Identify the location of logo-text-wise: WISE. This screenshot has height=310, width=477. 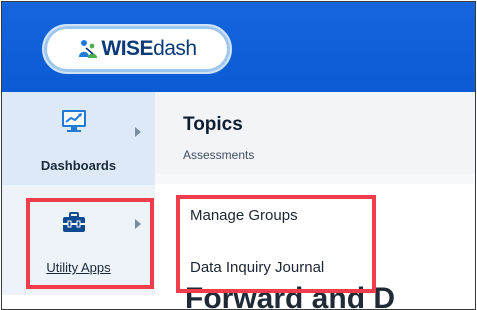
(127, 48).